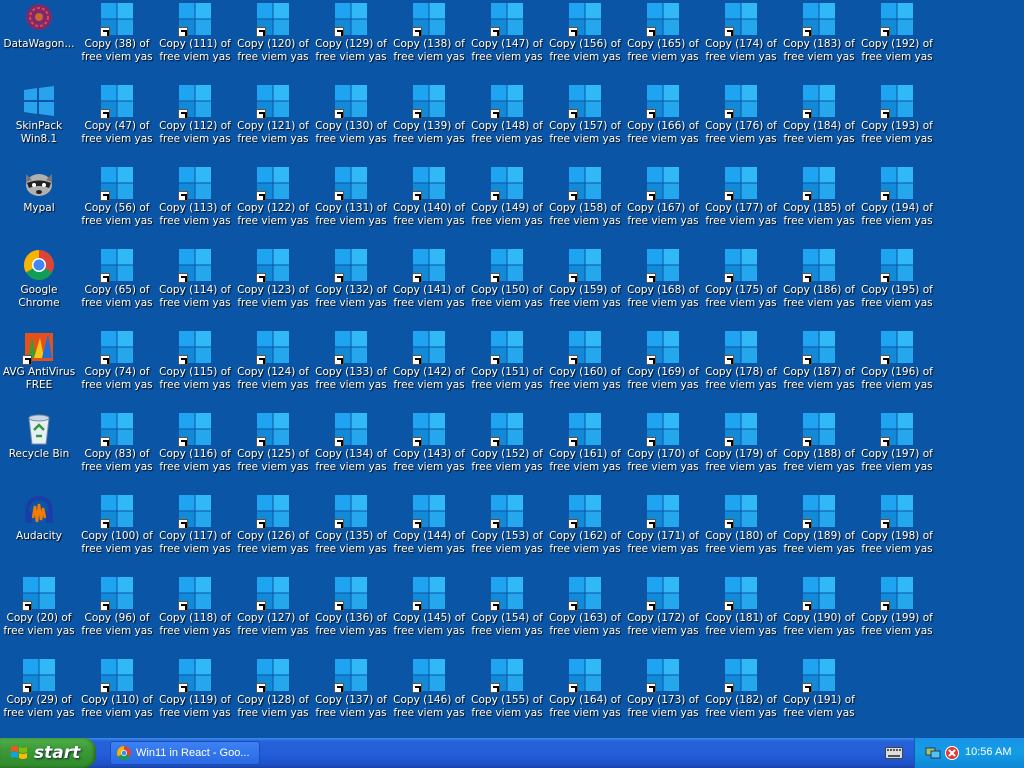 The width and height of the screenshot is (1024, 768). I want to click on desktop-icon-audacity: Audacity, so click(39, 532).